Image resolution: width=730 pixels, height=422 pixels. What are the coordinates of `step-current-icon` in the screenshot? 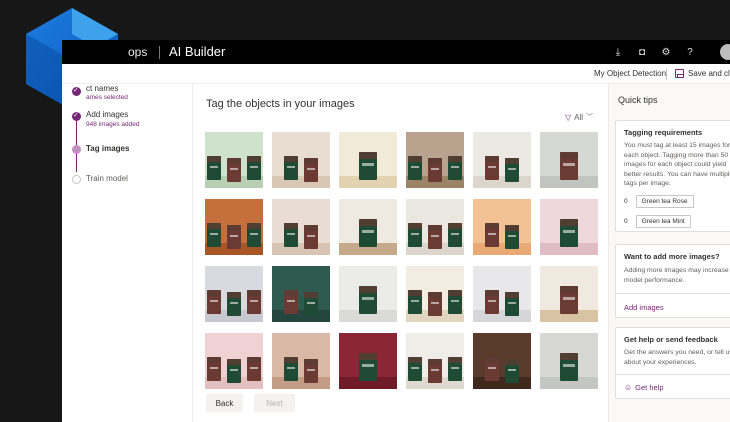 It's located at (76, 149).